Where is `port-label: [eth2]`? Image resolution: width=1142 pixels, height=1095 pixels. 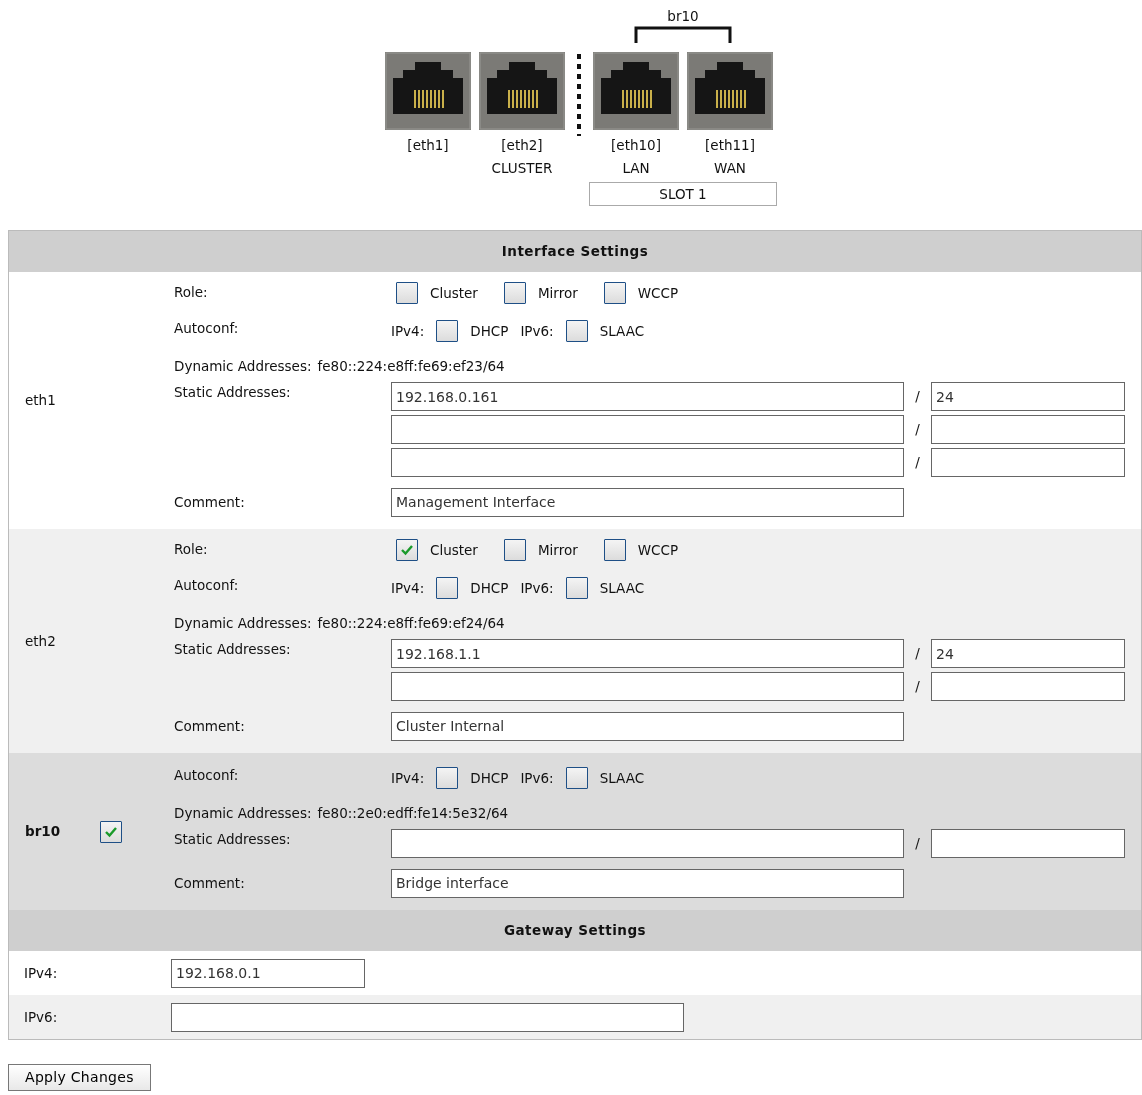
port-label: [eth2] is located at coordinates (522, 145).